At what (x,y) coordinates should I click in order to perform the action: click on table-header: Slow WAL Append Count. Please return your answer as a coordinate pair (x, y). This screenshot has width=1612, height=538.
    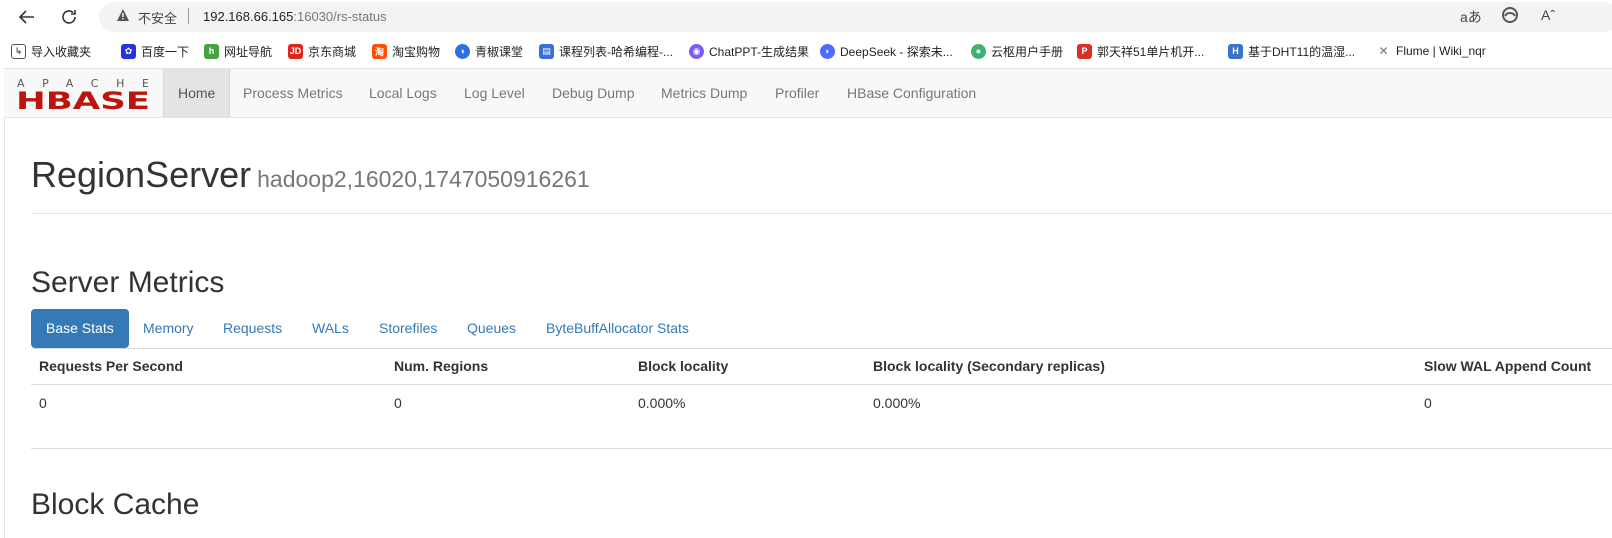
    Looking at the image, I should click on (1508, 366).